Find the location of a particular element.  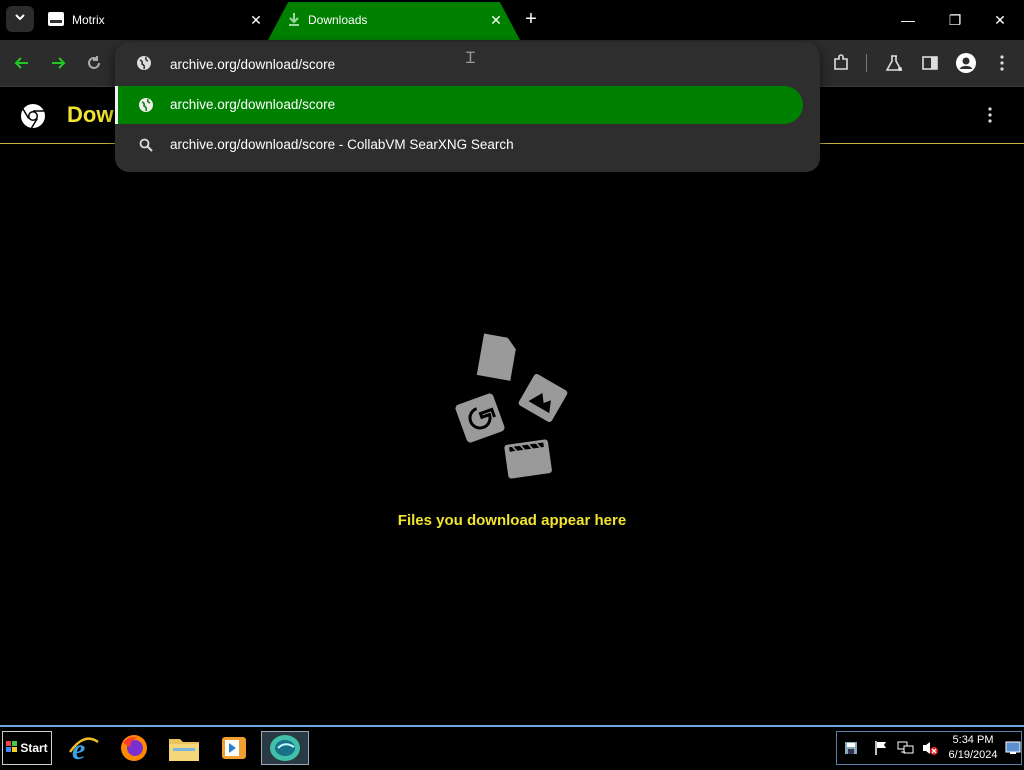

puzzle-icon is located at coordinates (841, 62).